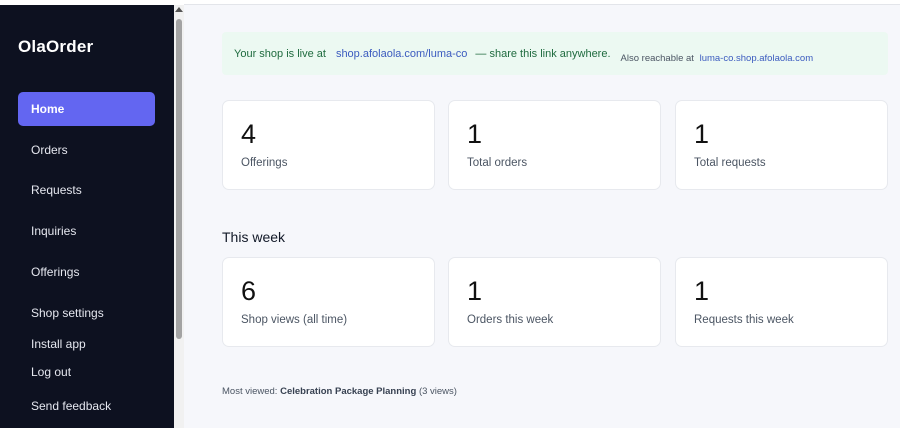  What do you see at coordinates (401, 54) in the screenshot?
I see `shop-url-link: shop.afolaola.com/luma-co` at bounding box center [401, 54].